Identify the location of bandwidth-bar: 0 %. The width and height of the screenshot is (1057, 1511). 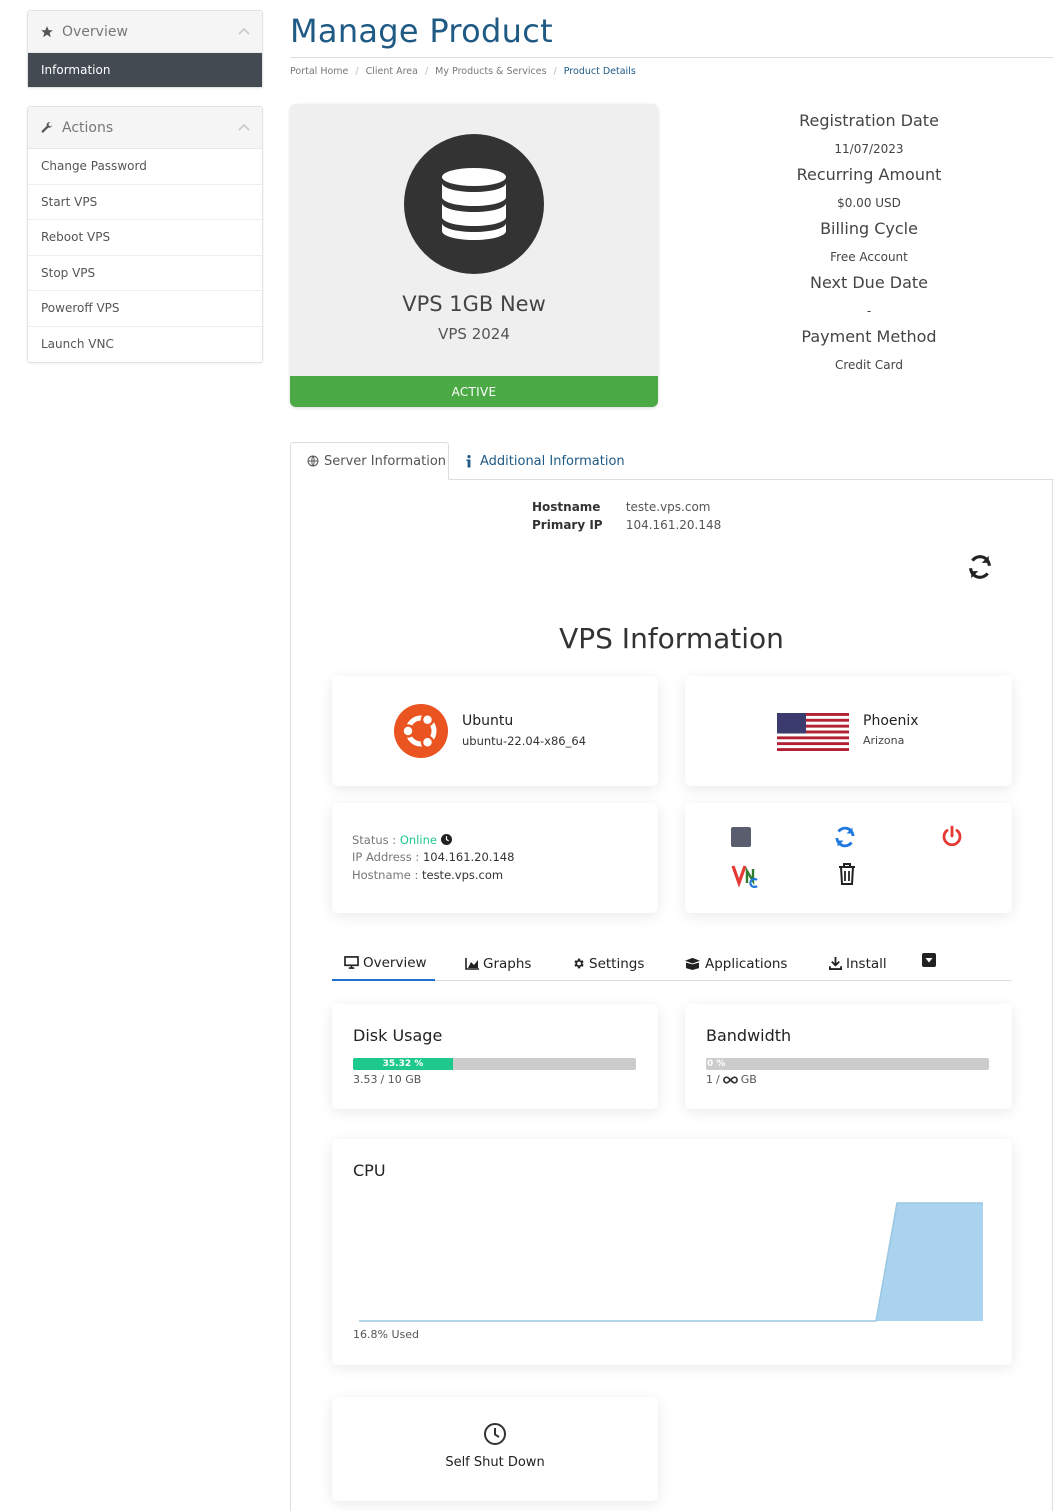
(847, 1064).